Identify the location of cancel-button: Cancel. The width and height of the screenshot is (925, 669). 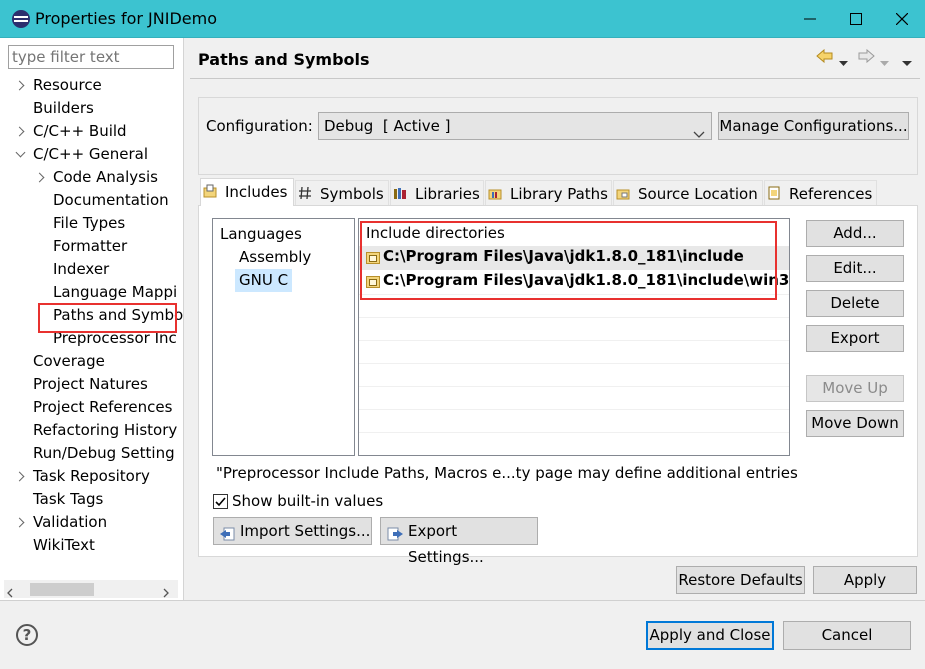
(847, 635).